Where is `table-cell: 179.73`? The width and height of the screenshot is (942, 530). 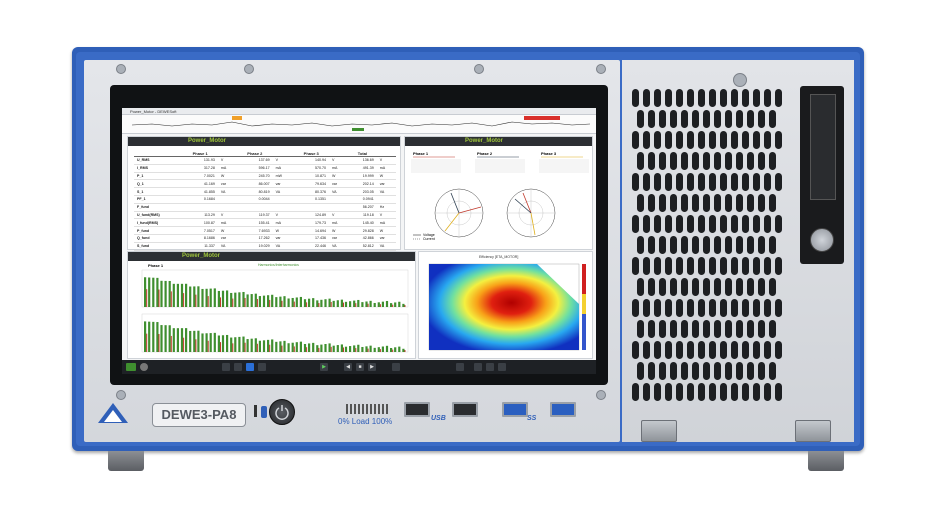 table-cell: 179.73 is located at coordinates (311, 223).